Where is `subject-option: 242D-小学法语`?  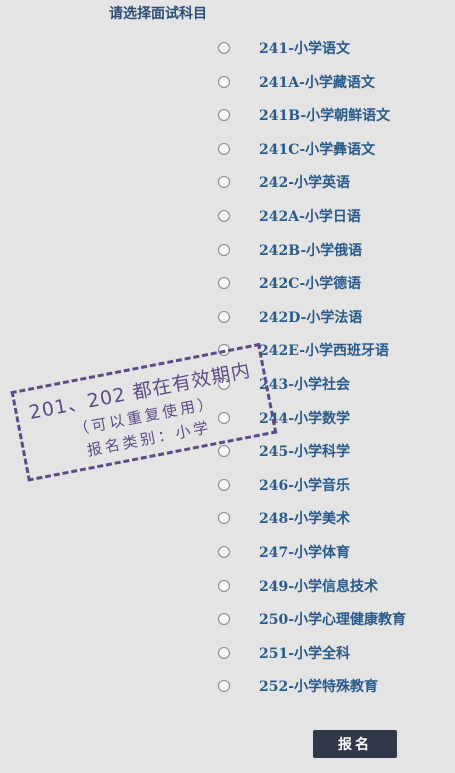
subject-option: 242D-小学法语 is located at coordinates (333, 317).